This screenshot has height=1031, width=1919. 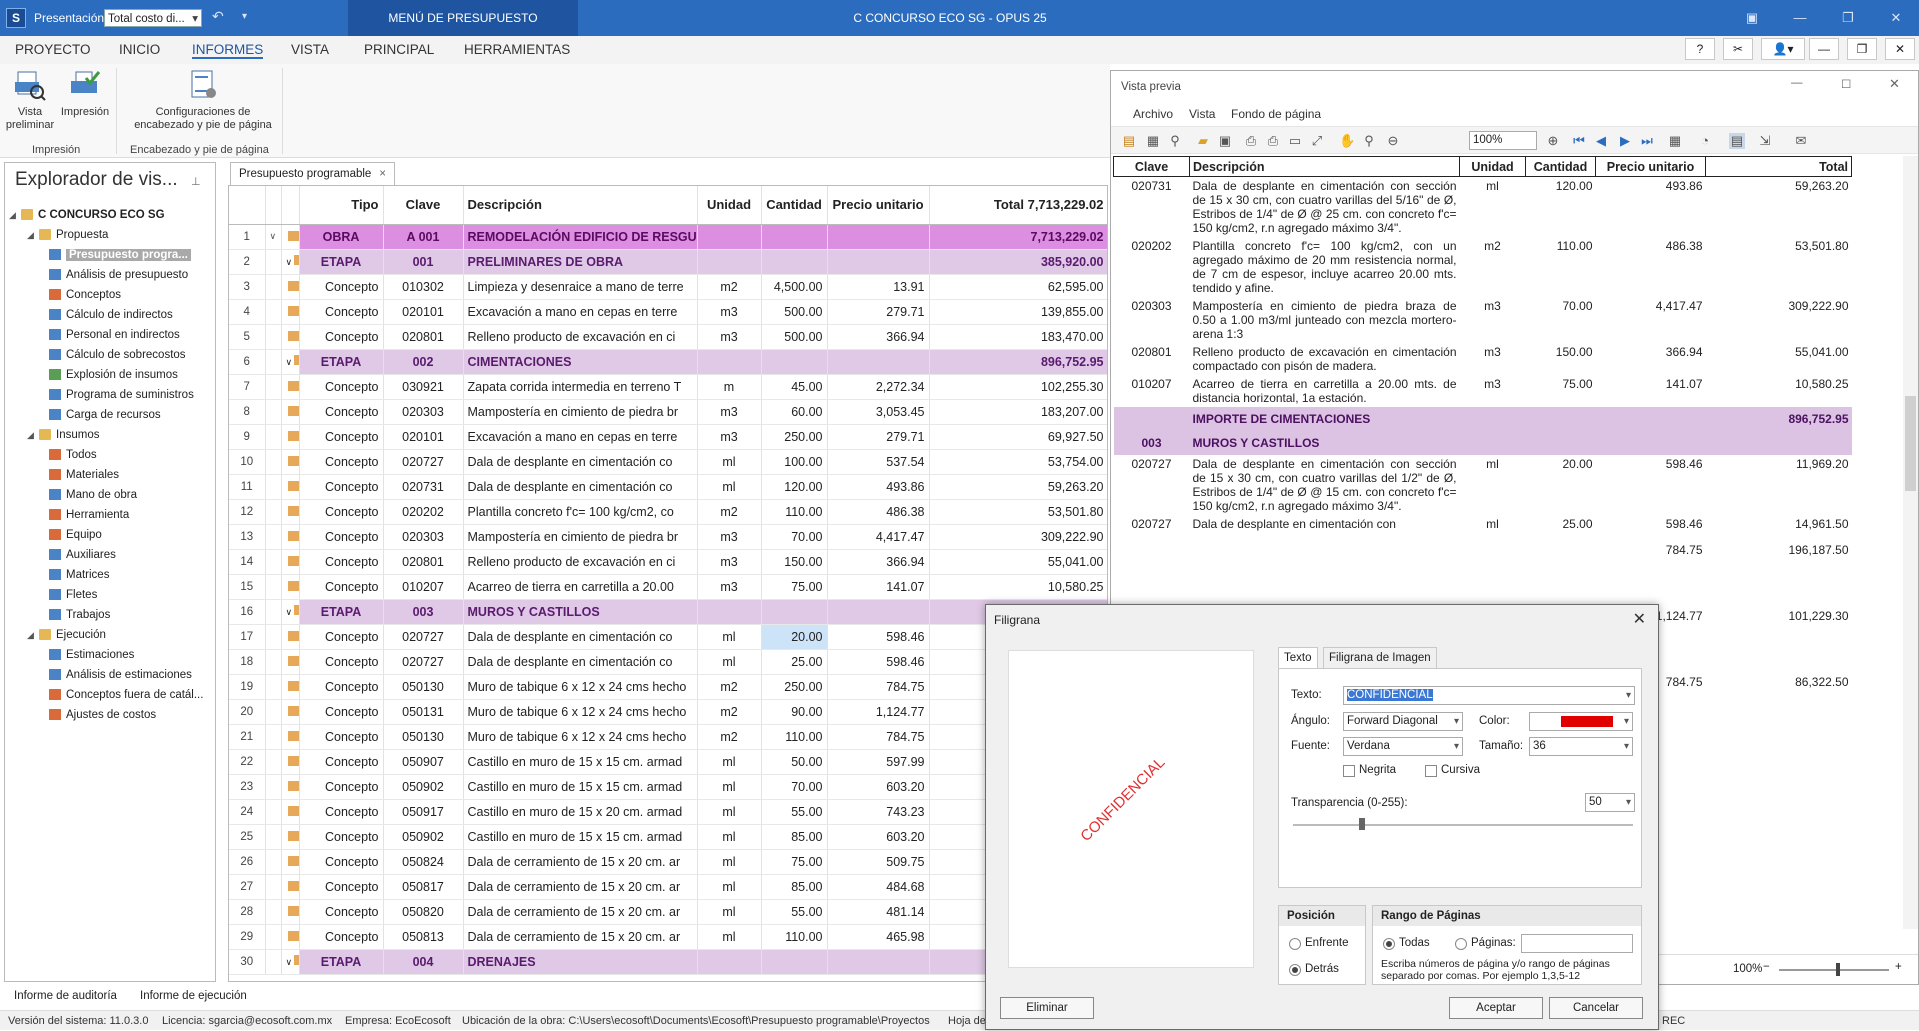 I want to click on open-icon: ▰, so click(x=1203, y=141).